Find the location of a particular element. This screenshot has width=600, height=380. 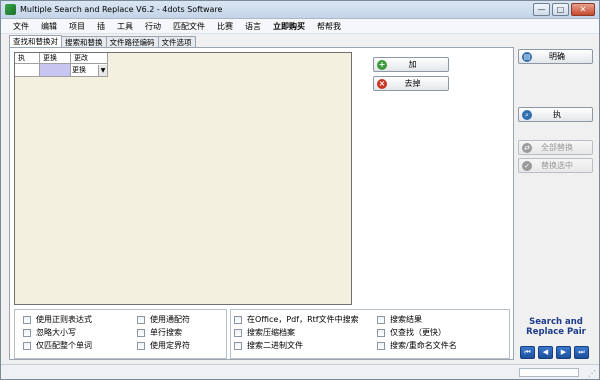

grid-row: 更换 ▼ is located at coordinates (61, 70).